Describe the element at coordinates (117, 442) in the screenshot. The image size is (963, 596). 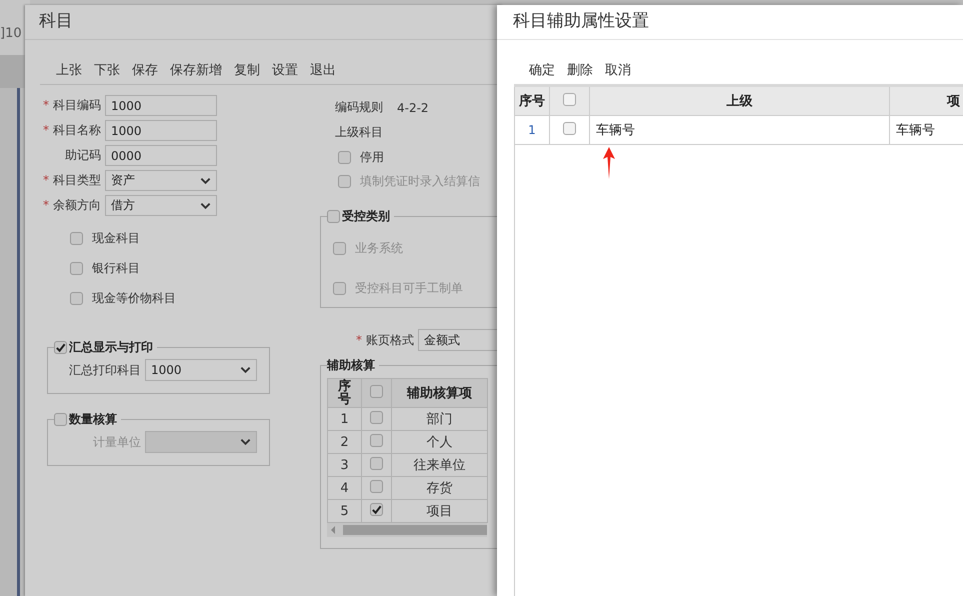
I see `field-label: 计量单位` at that location.